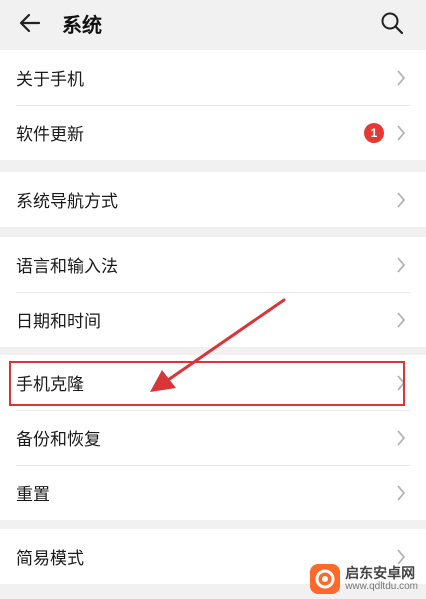  Describe the element at coordinates (374, 132) in the screenshot. I see `update-count-badge: 1` at that location.